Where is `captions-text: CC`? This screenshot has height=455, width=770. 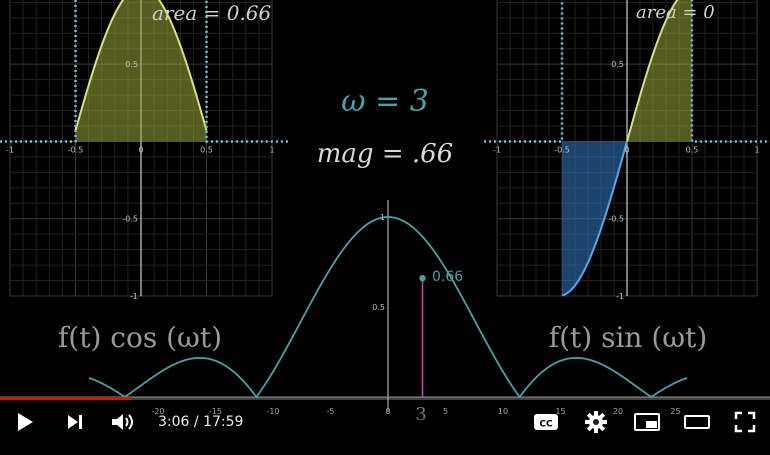 captions-text: CC is located at coordinates (546, 425).